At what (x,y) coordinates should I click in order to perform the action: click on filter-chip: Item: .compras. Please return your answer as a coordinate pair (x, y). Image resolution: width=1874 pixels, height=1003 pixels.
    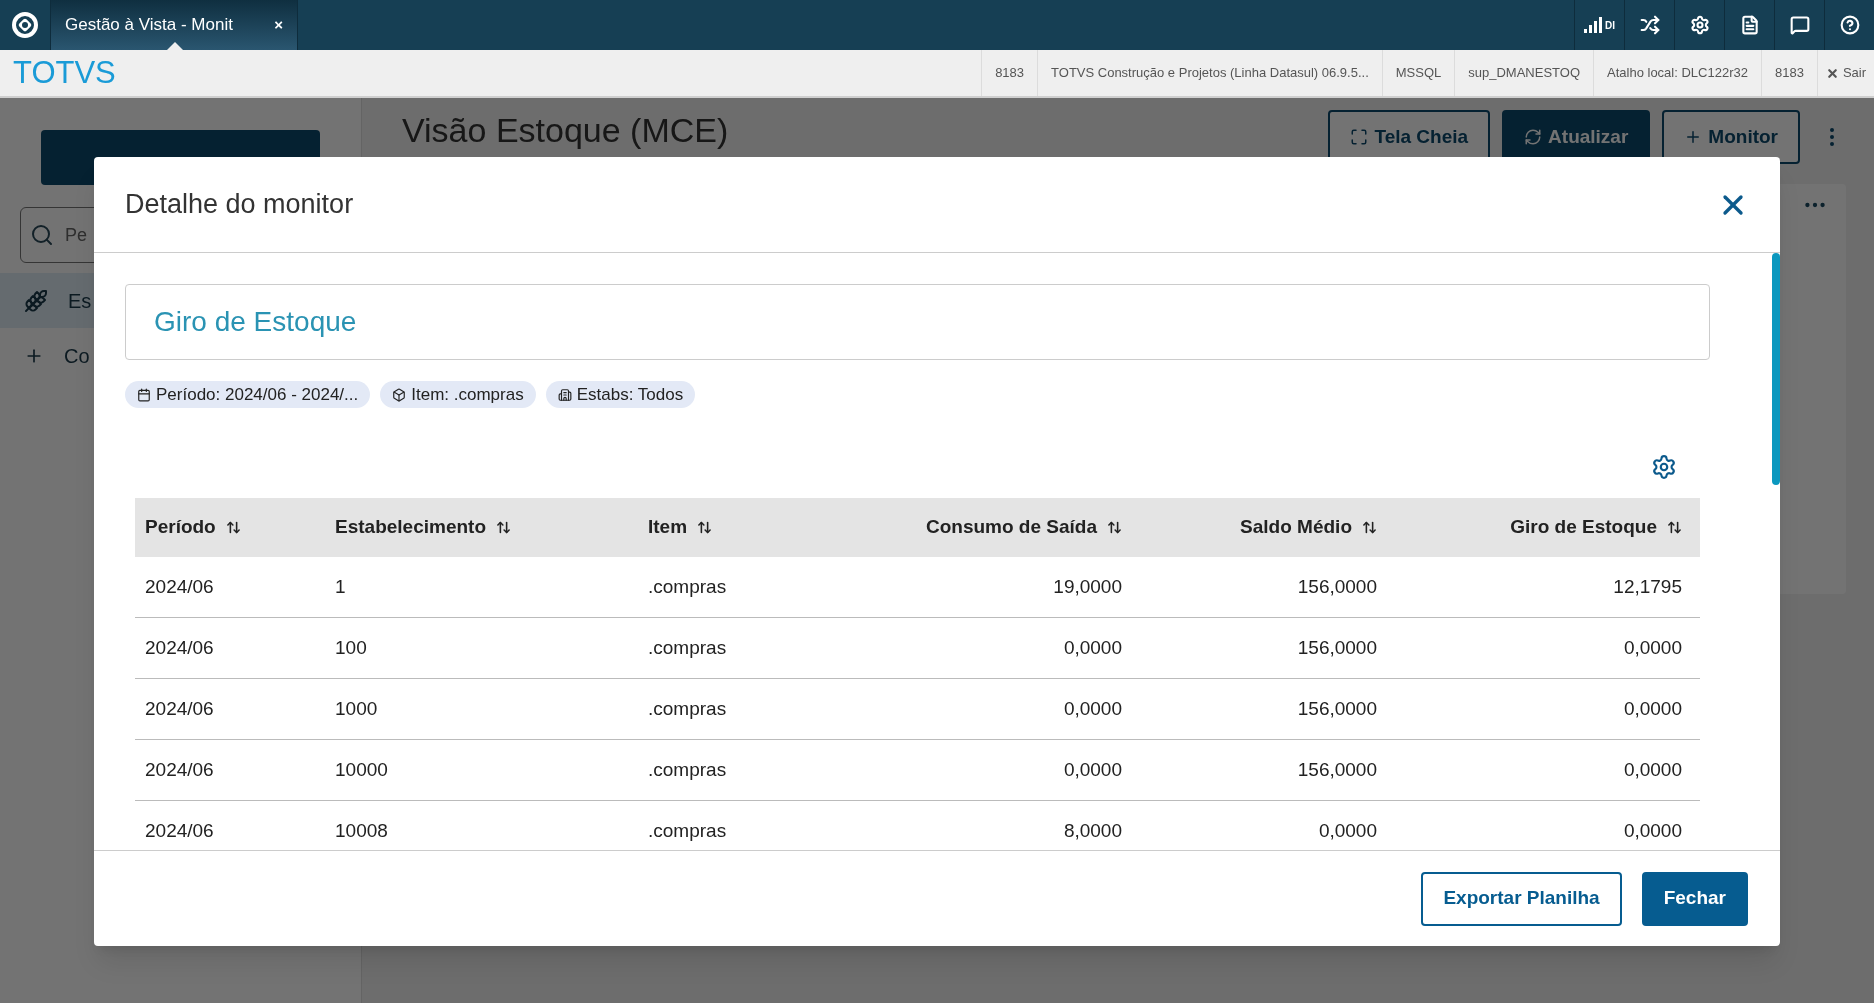
    Looking at the image, I should click on (458, 394).